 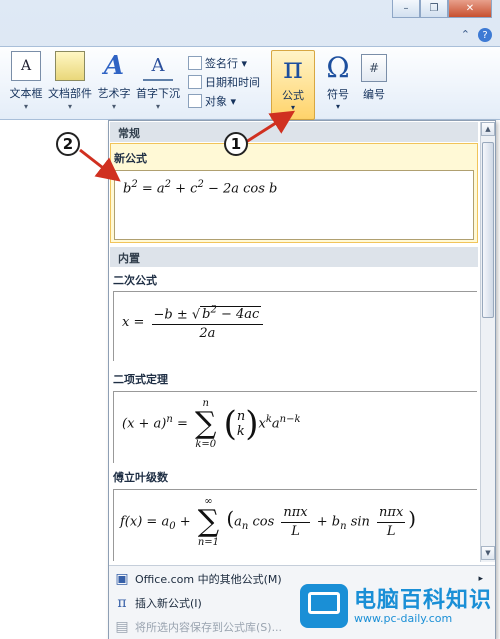 I want to click on signature-label: 签名行 ▾, so click(x=226, y=63).